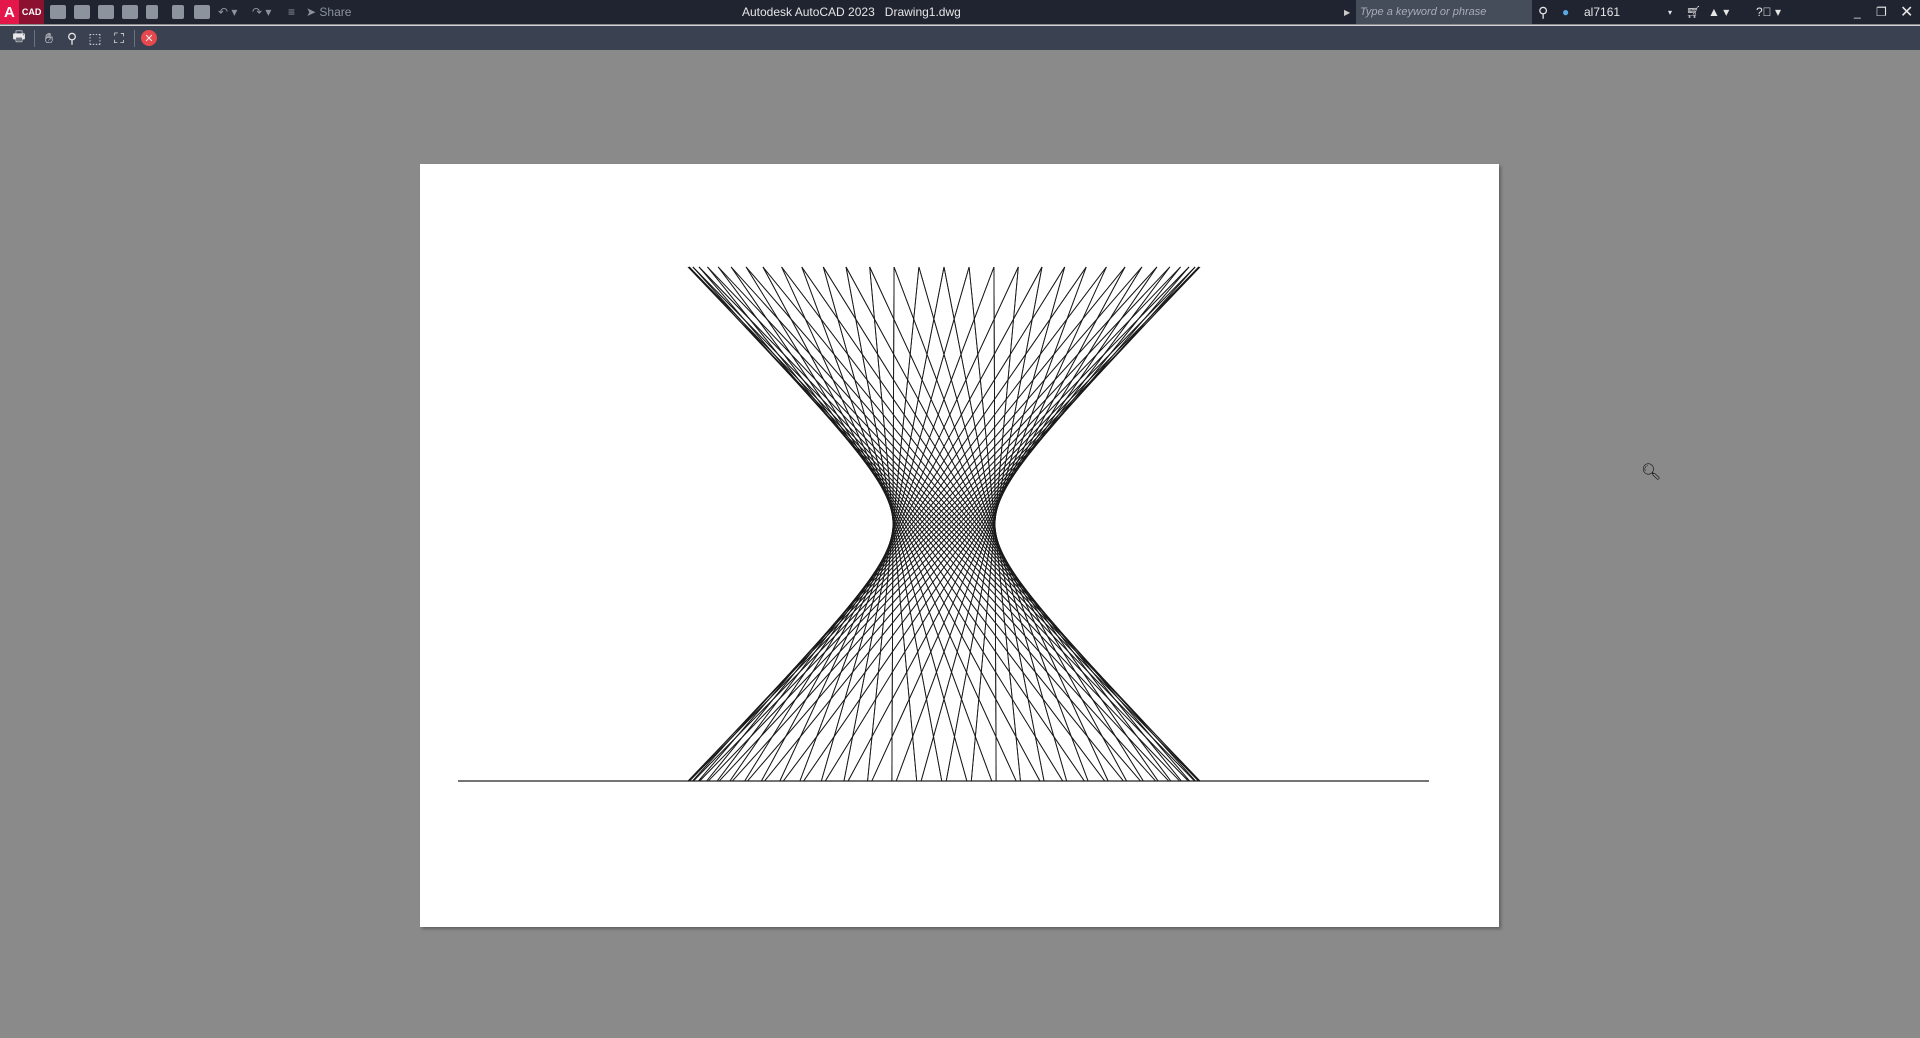 The image size is (1920, 1038). Describe the element at coordinates (1857, 12) in the screenshot. I see `minimize-button: _` at that location.